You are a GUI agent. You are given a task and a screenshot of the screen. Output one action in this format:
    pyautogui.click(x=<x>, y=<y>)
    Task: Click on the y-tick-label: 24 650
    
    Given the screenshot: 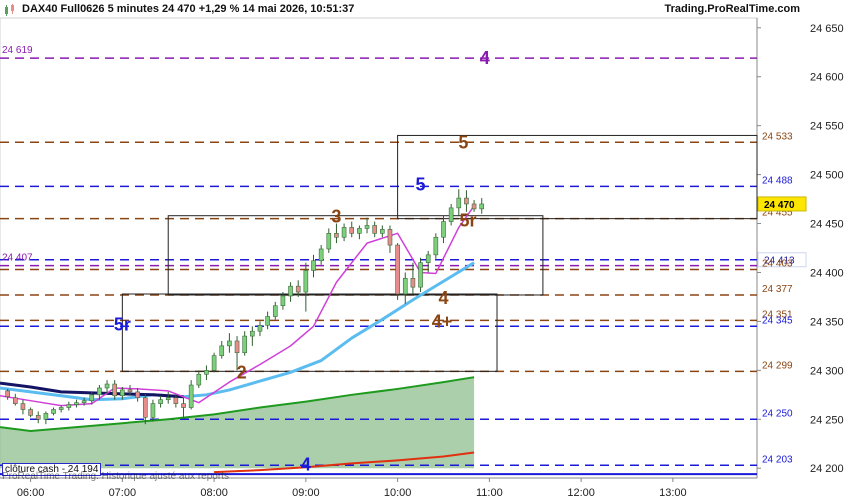 What is the action you would take?
    pyautogui.click(x=827, y=29)
    